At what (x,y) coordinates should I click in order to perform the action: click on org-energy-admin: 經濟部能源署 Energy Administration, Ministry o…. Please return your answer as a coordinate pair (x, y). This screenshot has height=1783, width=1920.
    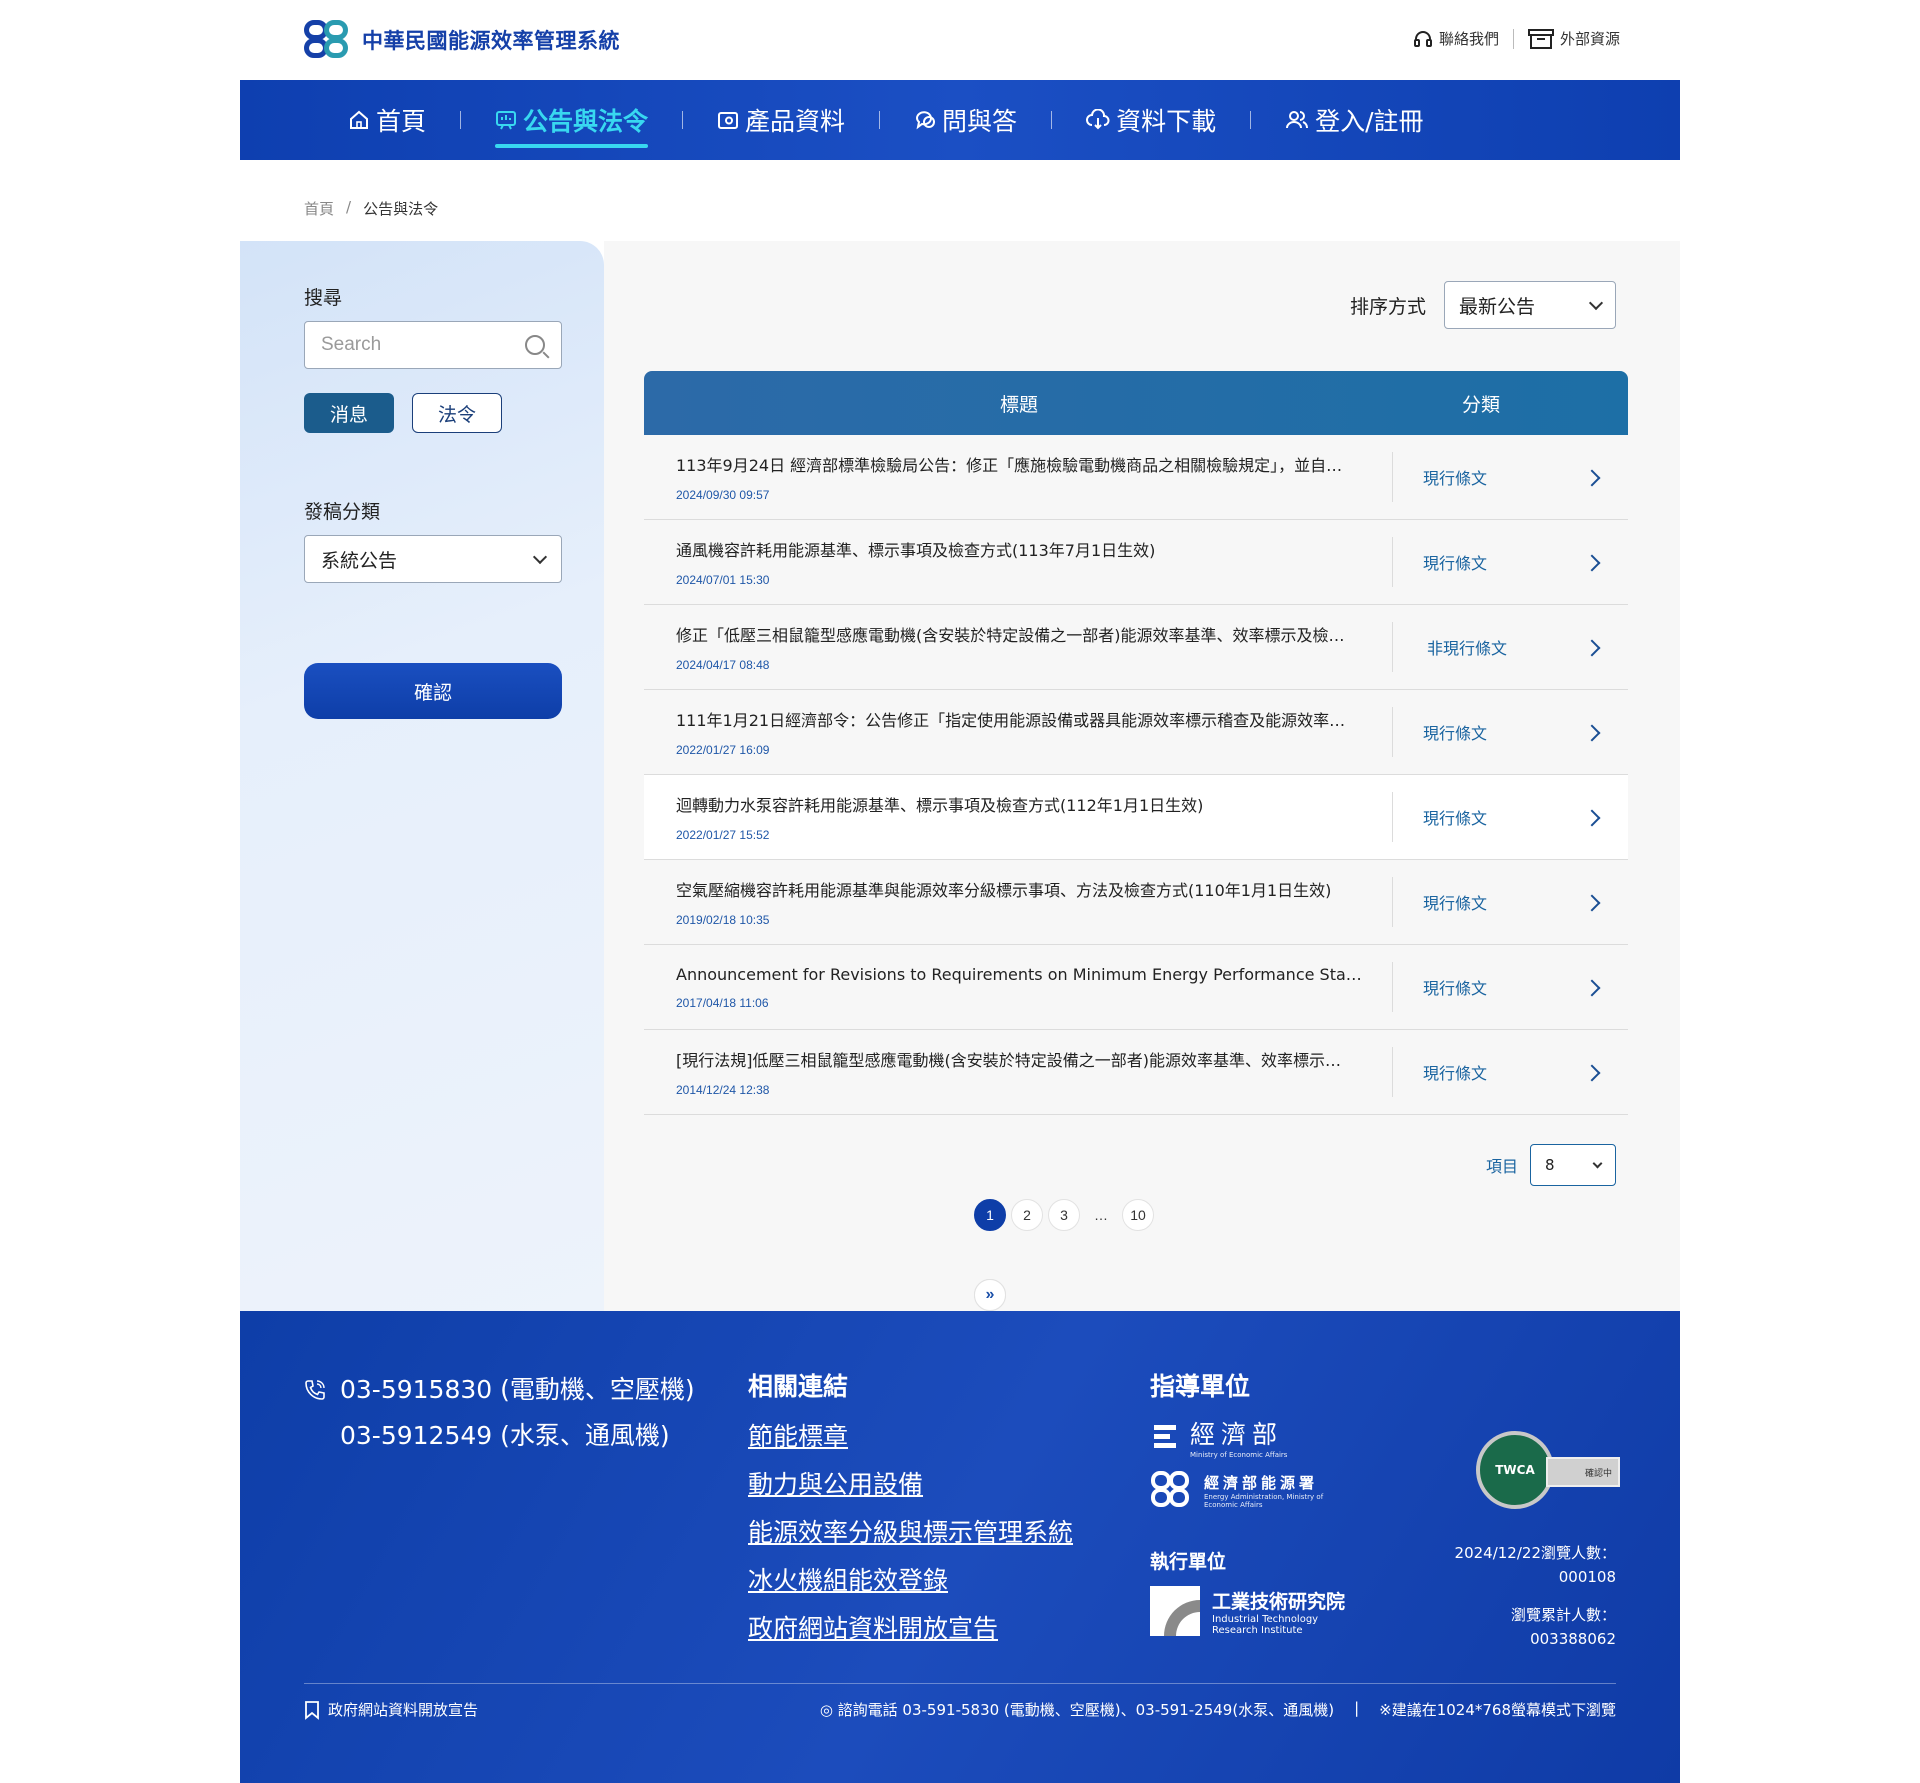
    Looking at the image, I should click on (1237, 1490).